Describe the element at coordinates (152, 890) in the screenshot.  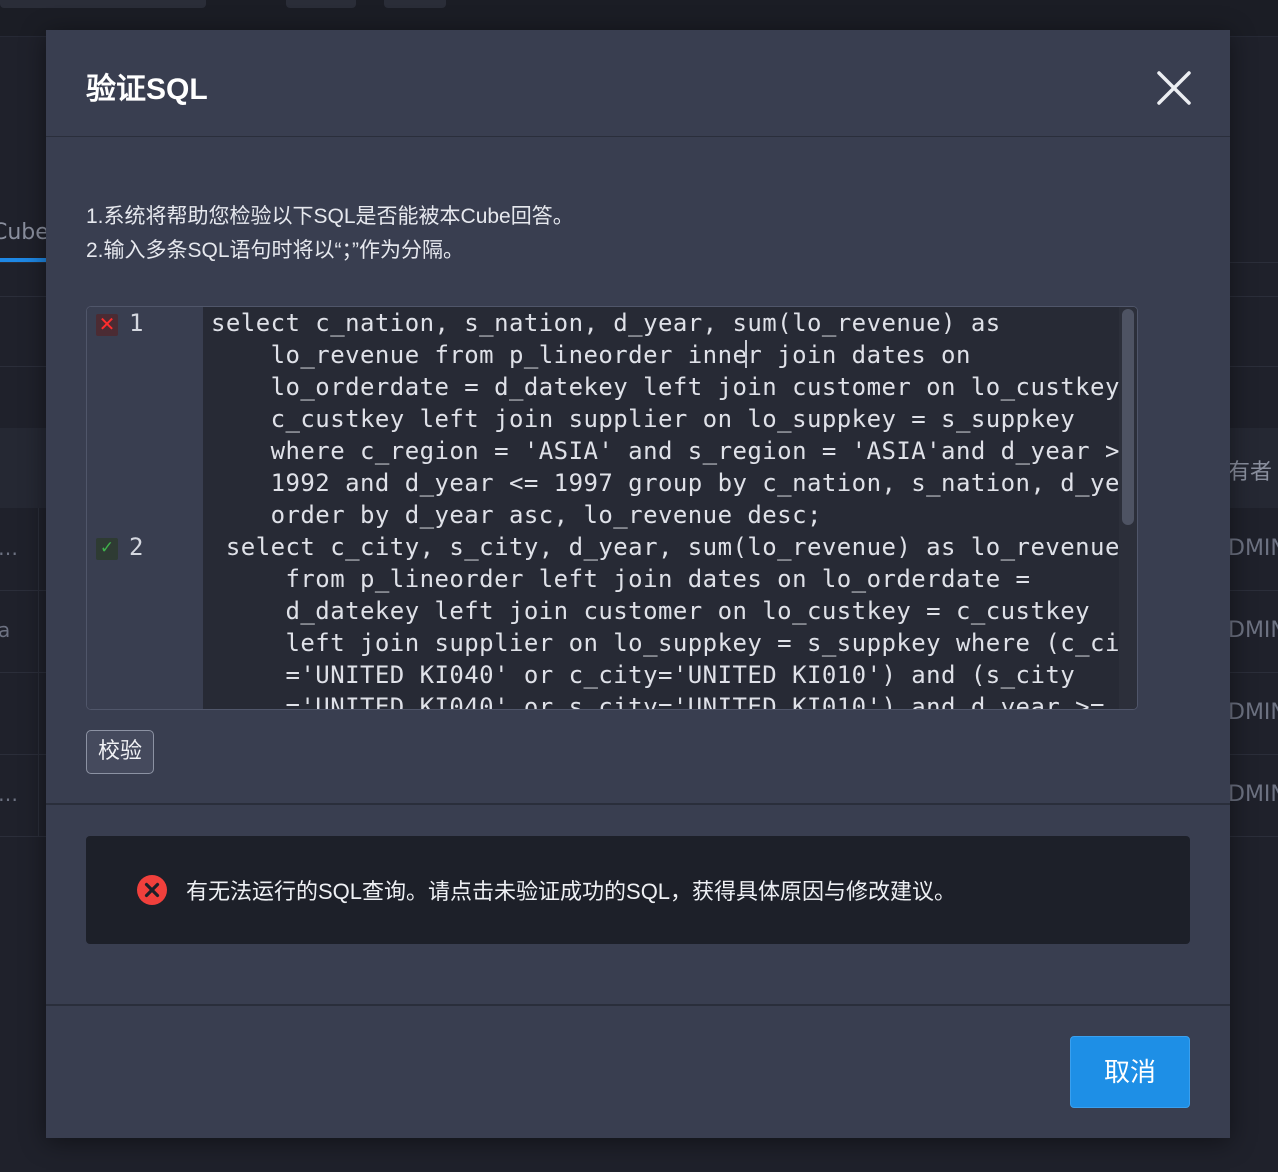
I see `error-circle-icon` at that location.